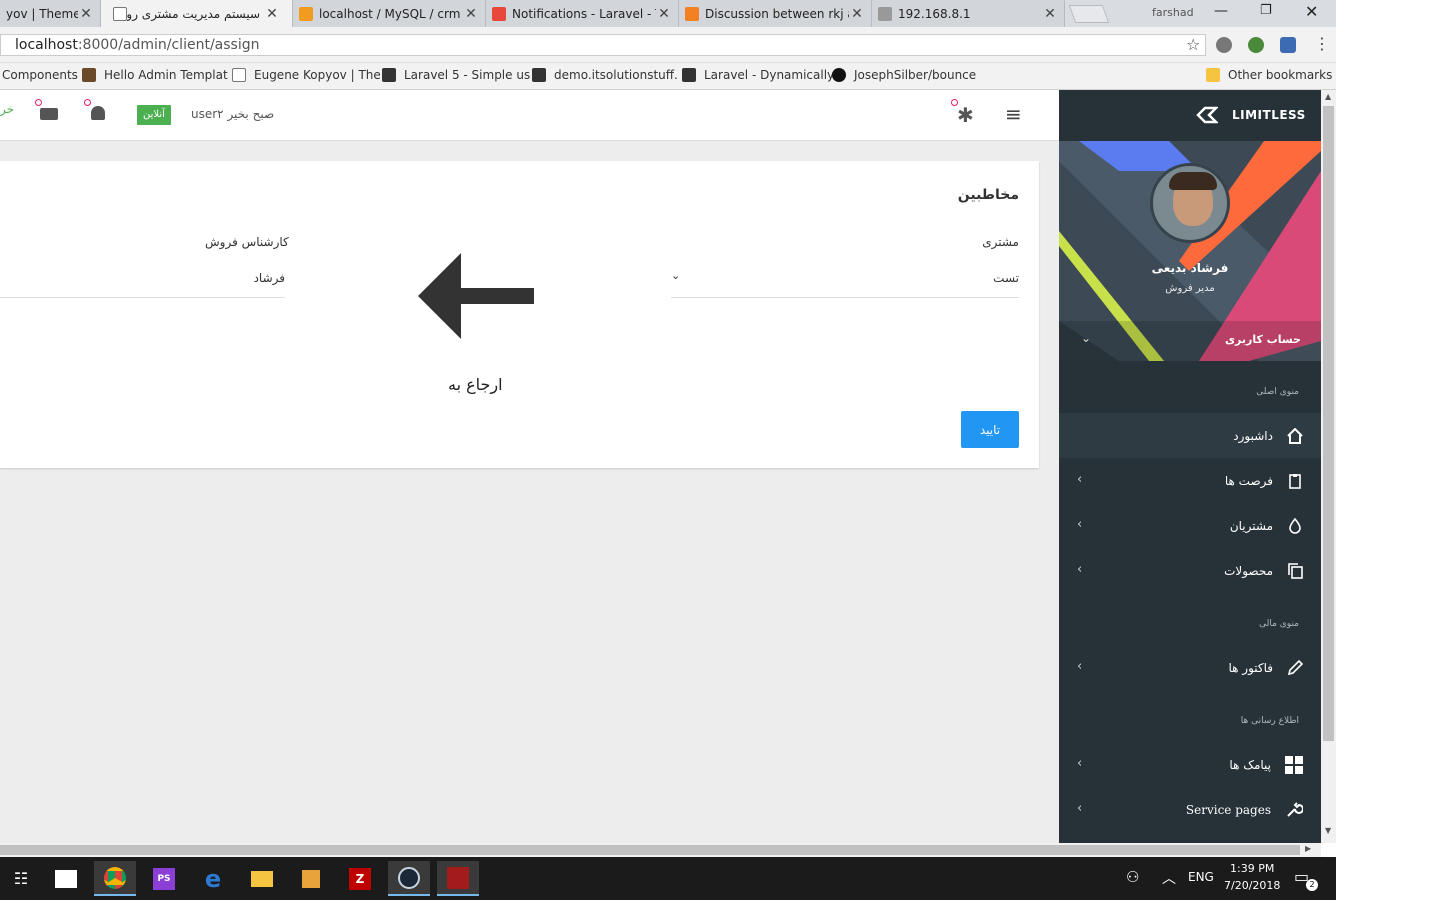 The height and width of the screenshot is (900, 1440). Describe the element at coordinates (49, 114) in the screenshot. I see `chat-icon` at that location.